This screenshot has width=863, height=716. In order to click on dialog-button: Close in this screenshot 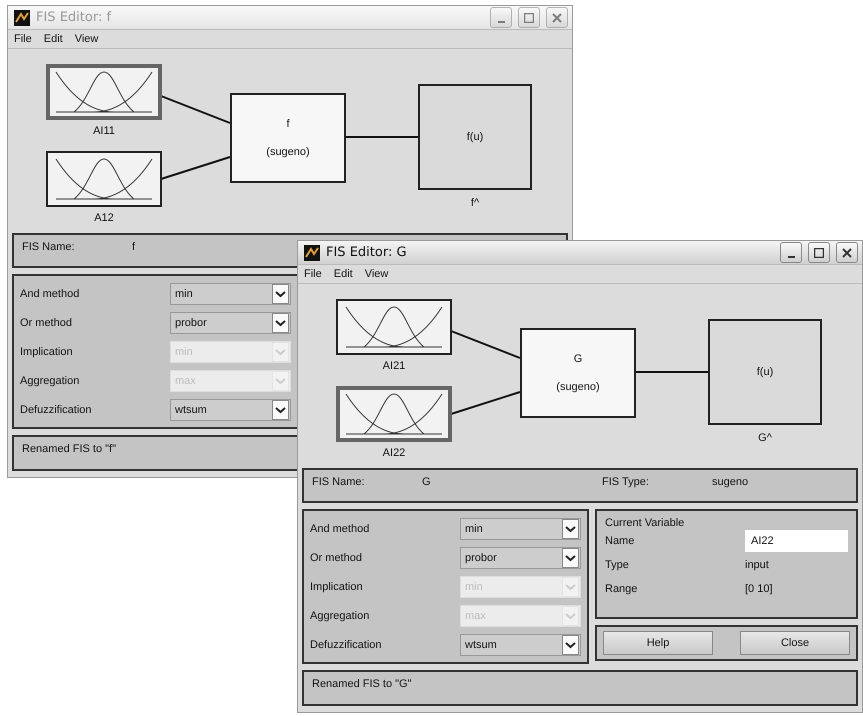, I will do `click(795, 643)`.